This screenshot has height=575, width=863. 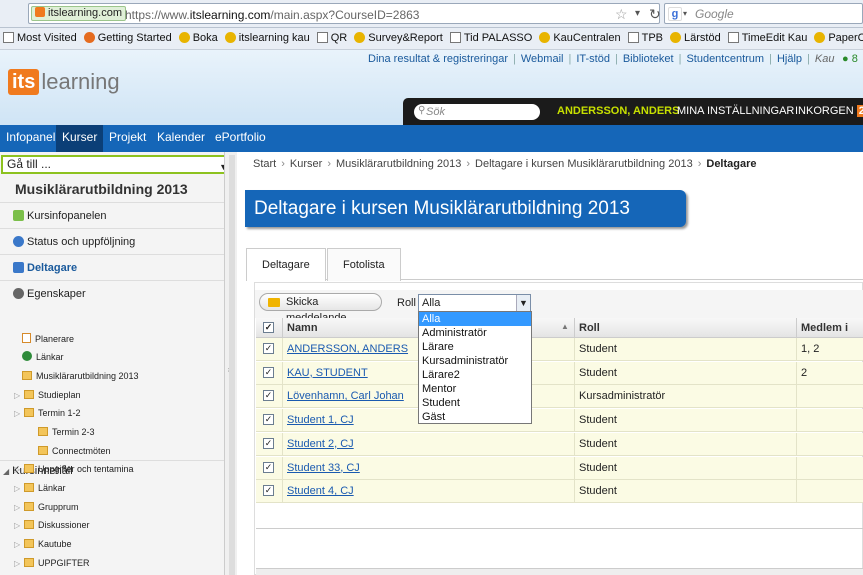 I want to click on role-filter-select: Alla ▼, so click(x=474, y=303).